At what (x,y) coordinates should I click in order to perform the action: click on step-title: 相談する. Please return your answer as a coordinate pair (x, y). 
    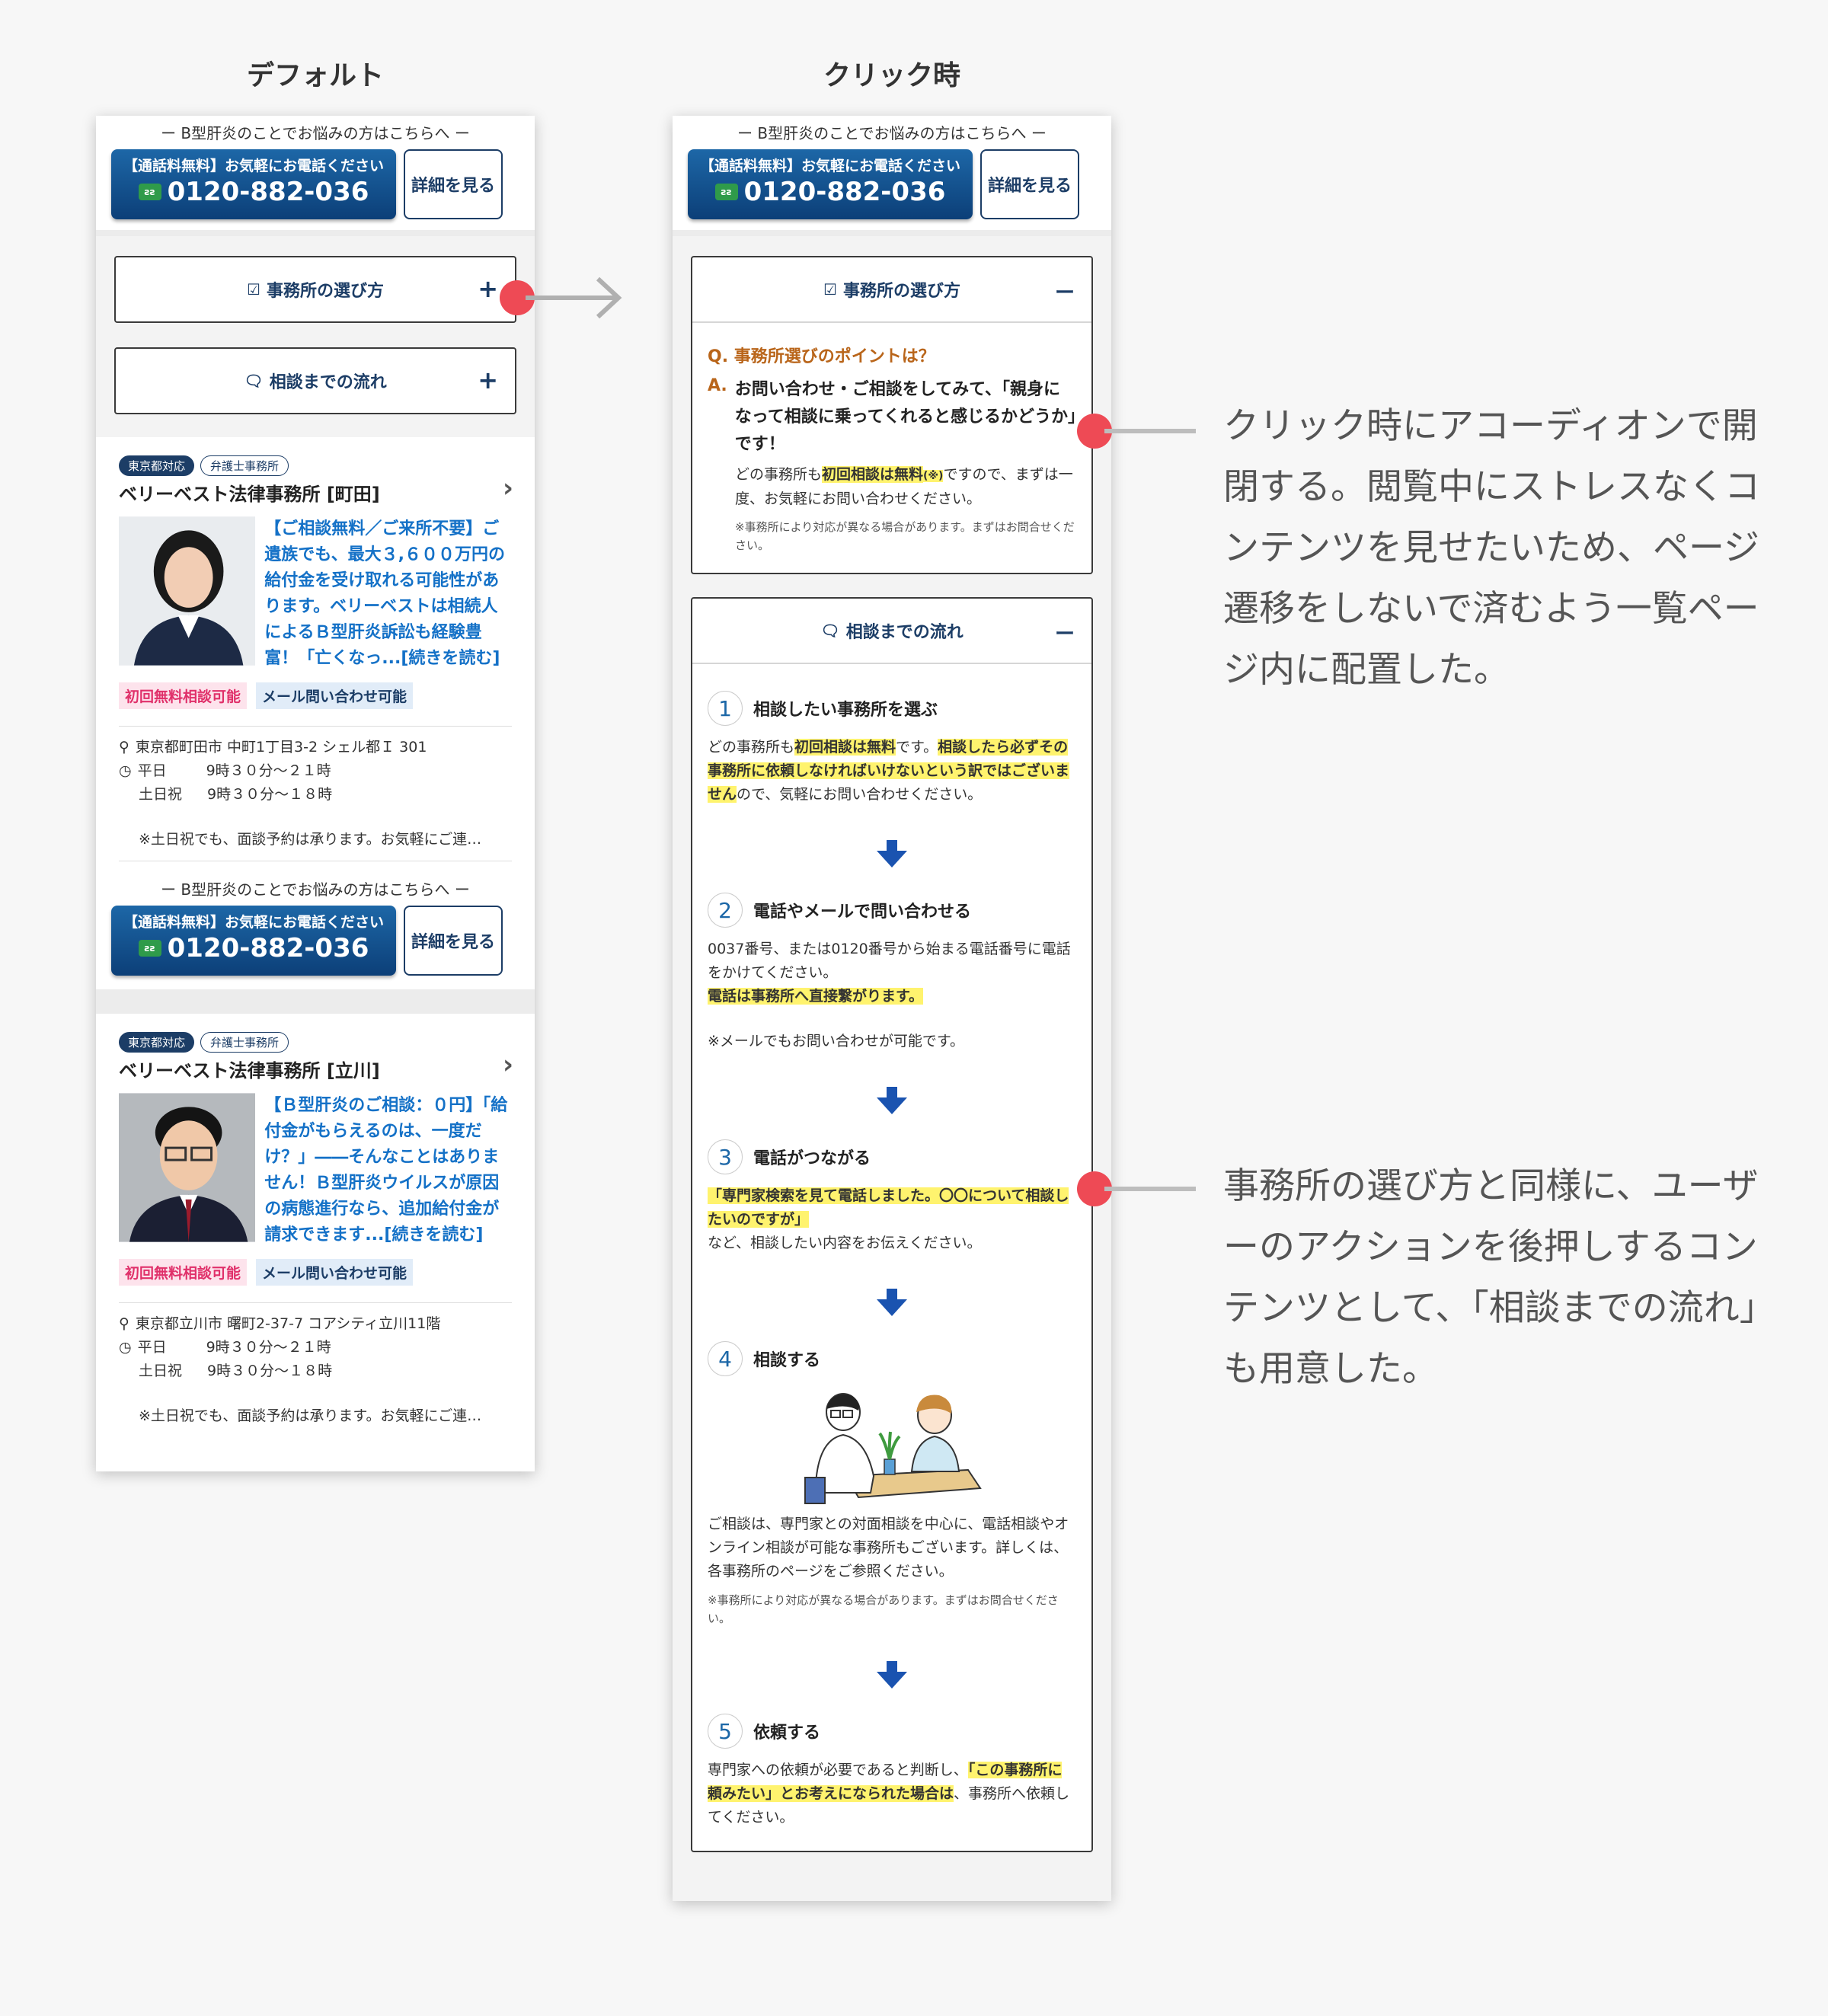
    Looking at the image, I should click on (787, 1360).